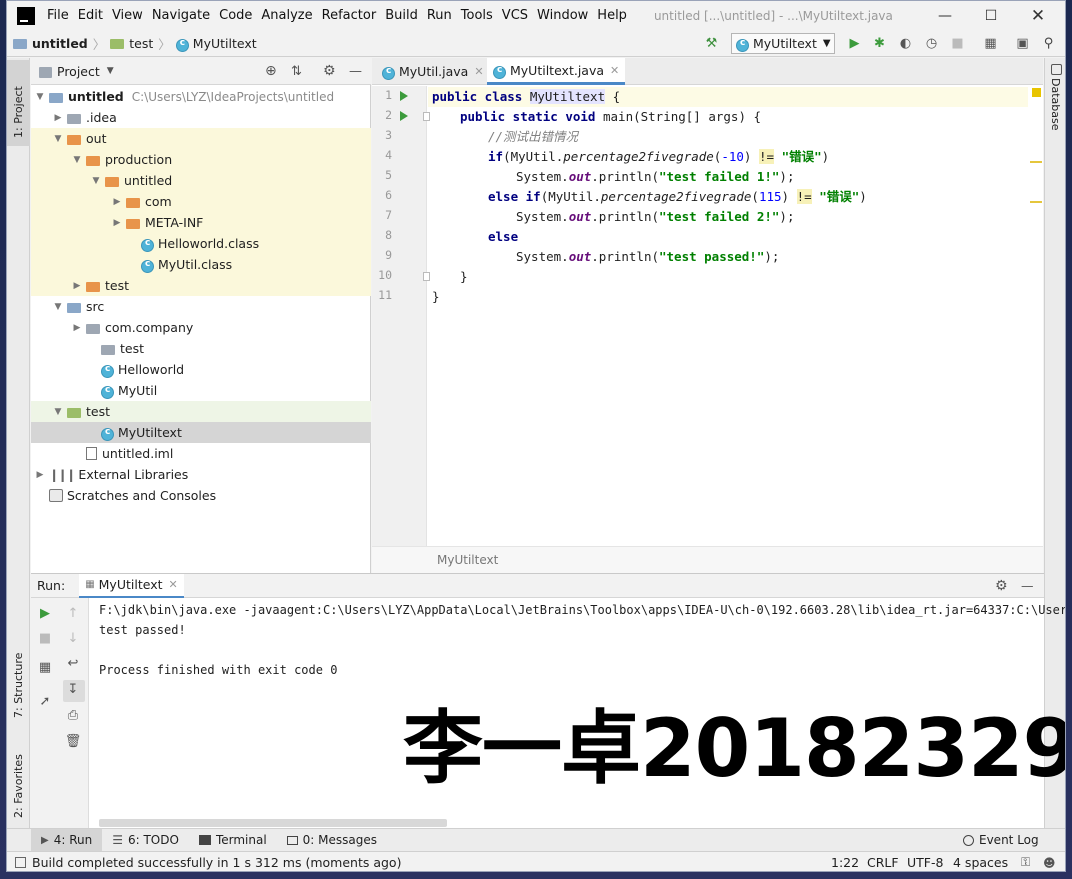 This screenshot has width=1072, height=879. Describe the element at coordinates (18, 112) in the screenshot. I see `tool-project-tab: 1: Project` at that location.